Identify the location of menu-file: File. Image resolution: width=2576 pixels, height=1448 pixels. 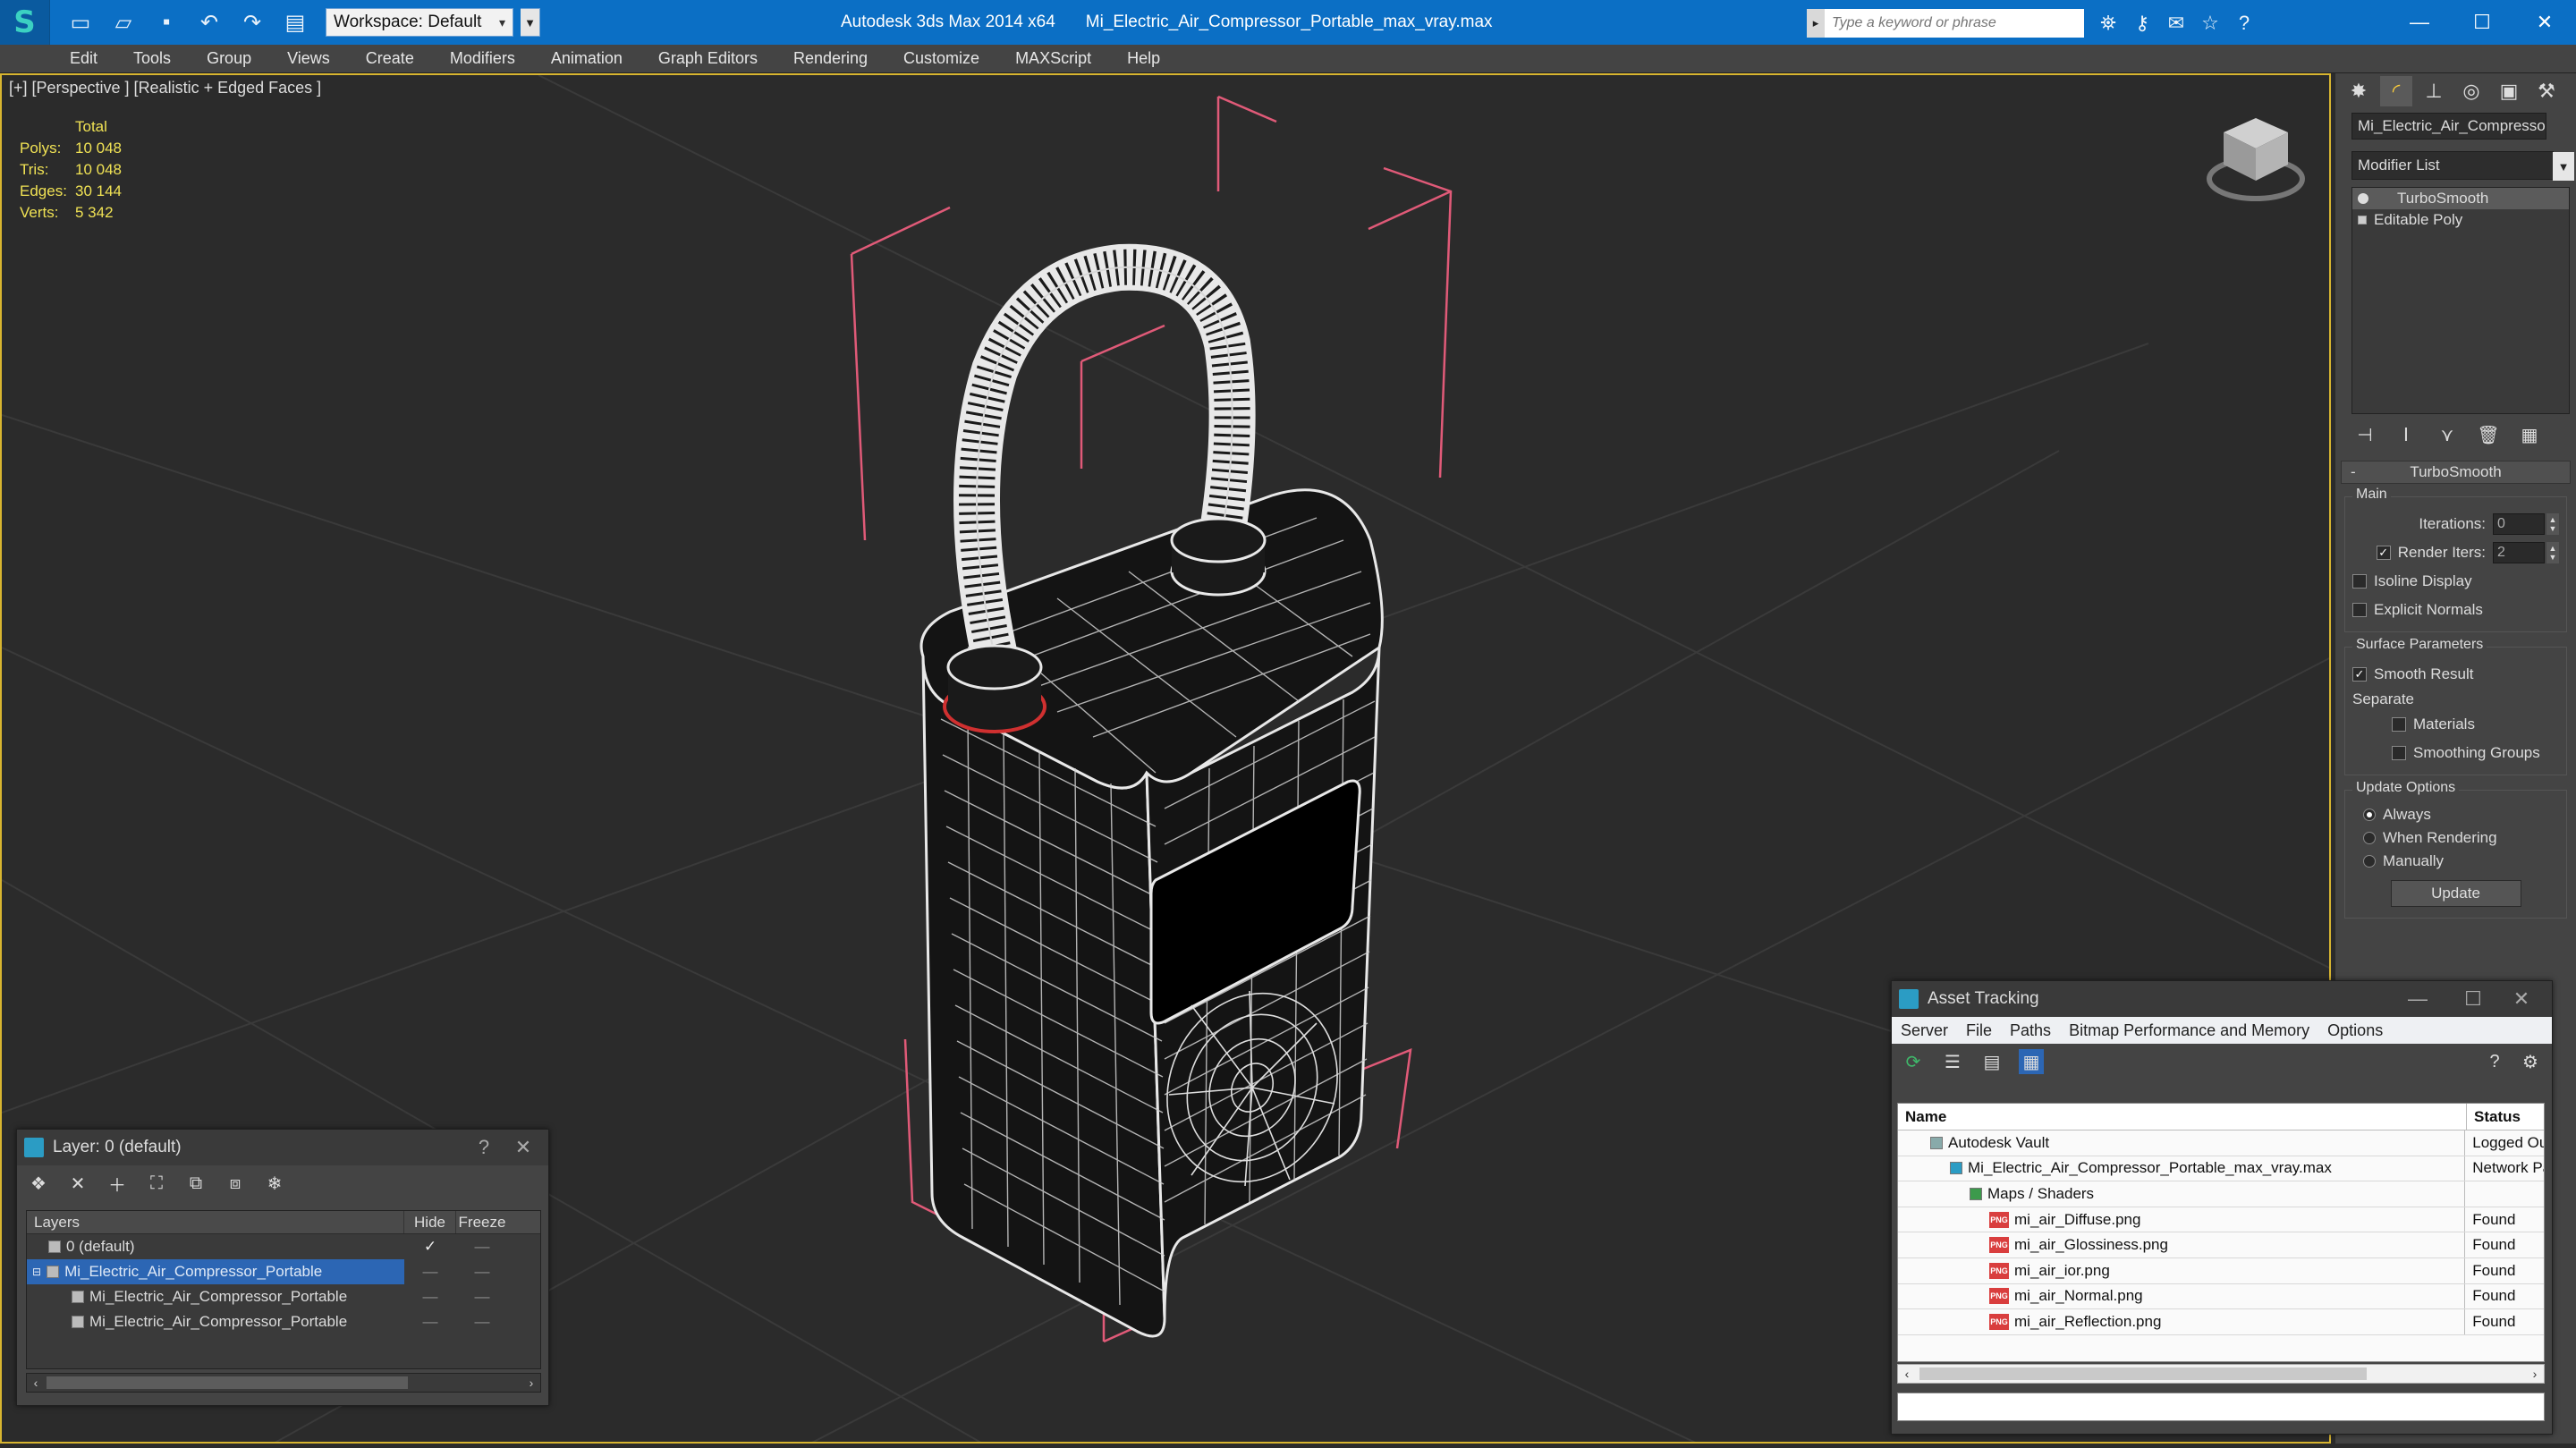
(1979, 1030).